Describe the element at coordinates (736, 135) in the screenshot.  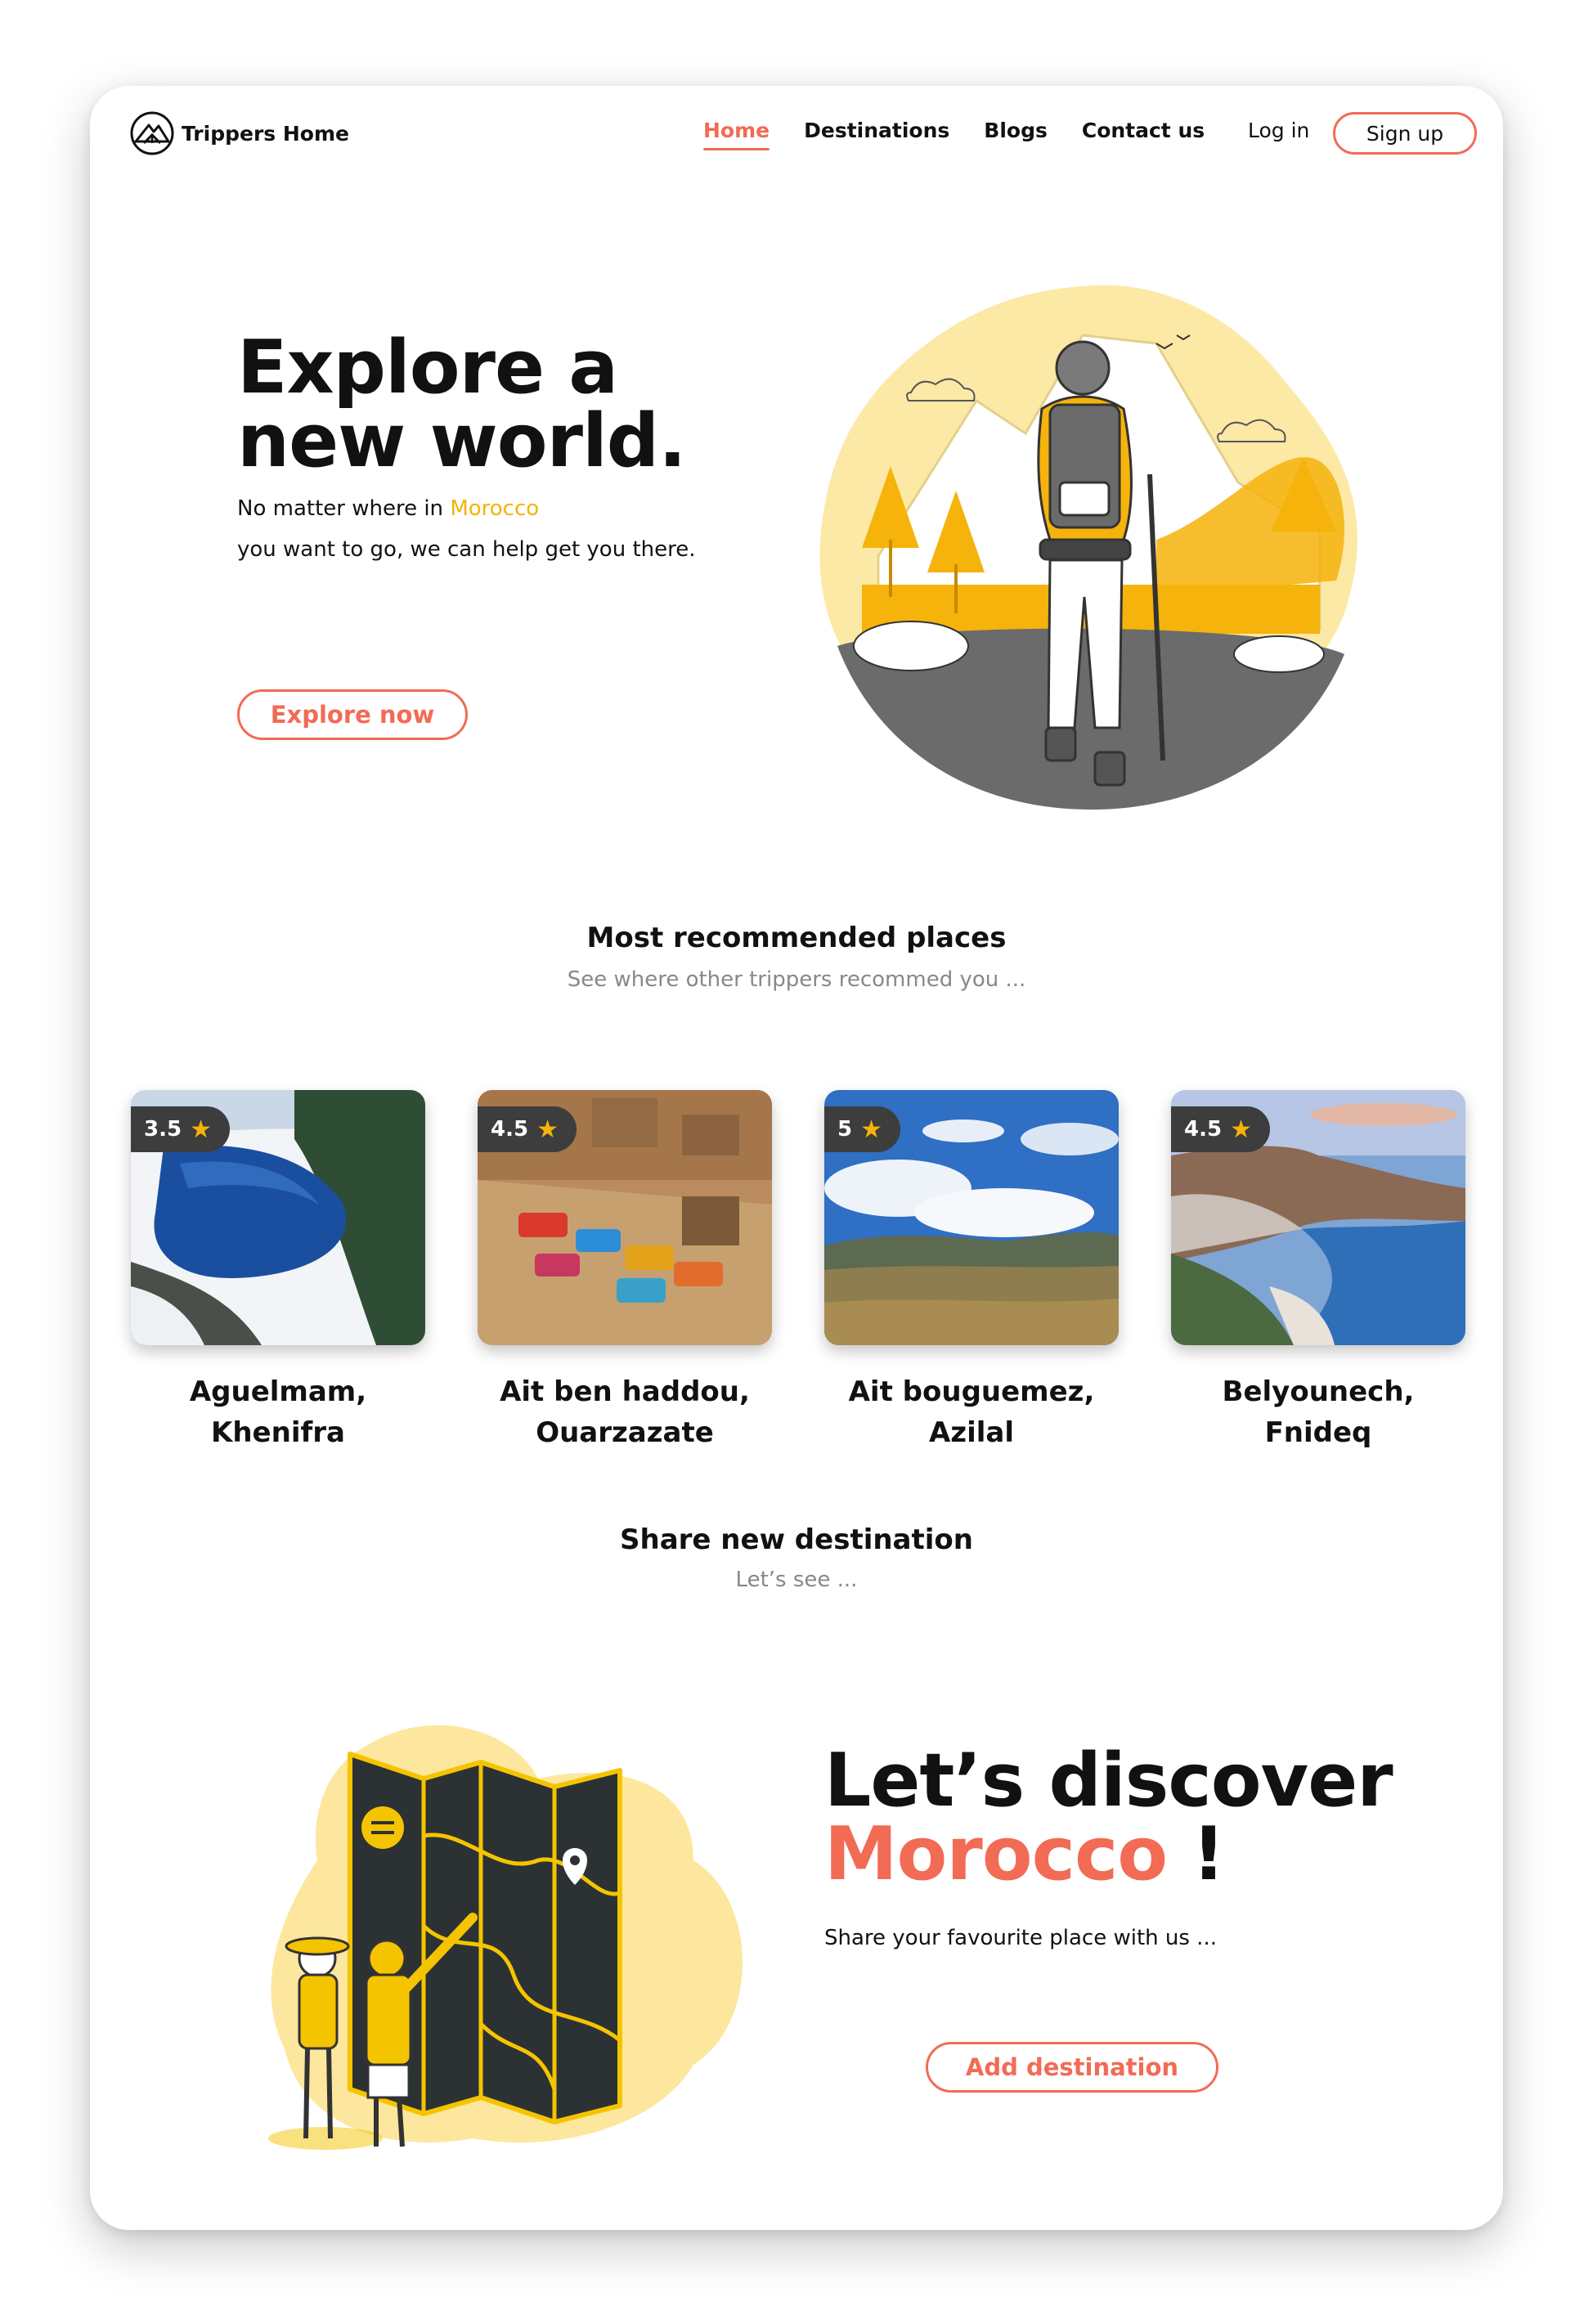
I see `nav-home: Home` at that location.